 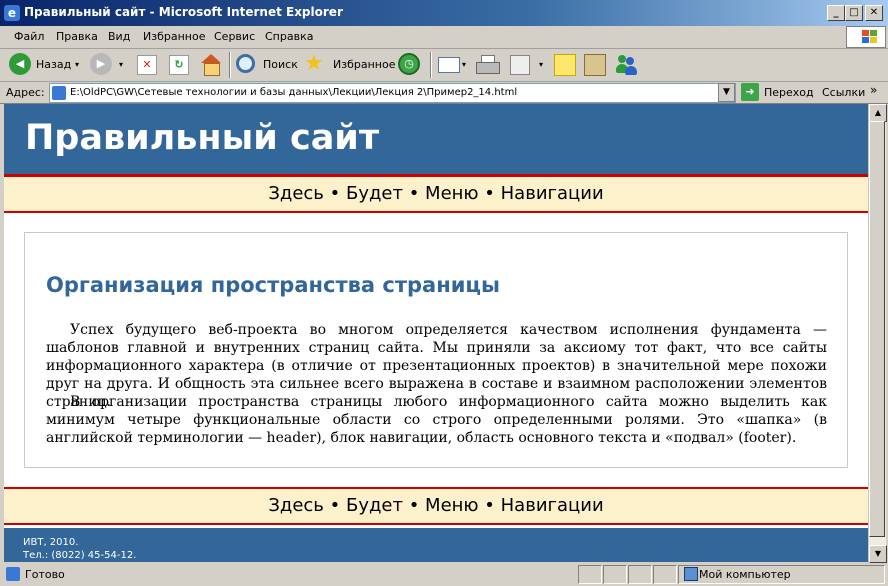 What do you see at coordinates (80, 555) in the screenshot?
I see `footer-line: Тел.: (8022) 45-54-12.` at bounding box center [80, 555].